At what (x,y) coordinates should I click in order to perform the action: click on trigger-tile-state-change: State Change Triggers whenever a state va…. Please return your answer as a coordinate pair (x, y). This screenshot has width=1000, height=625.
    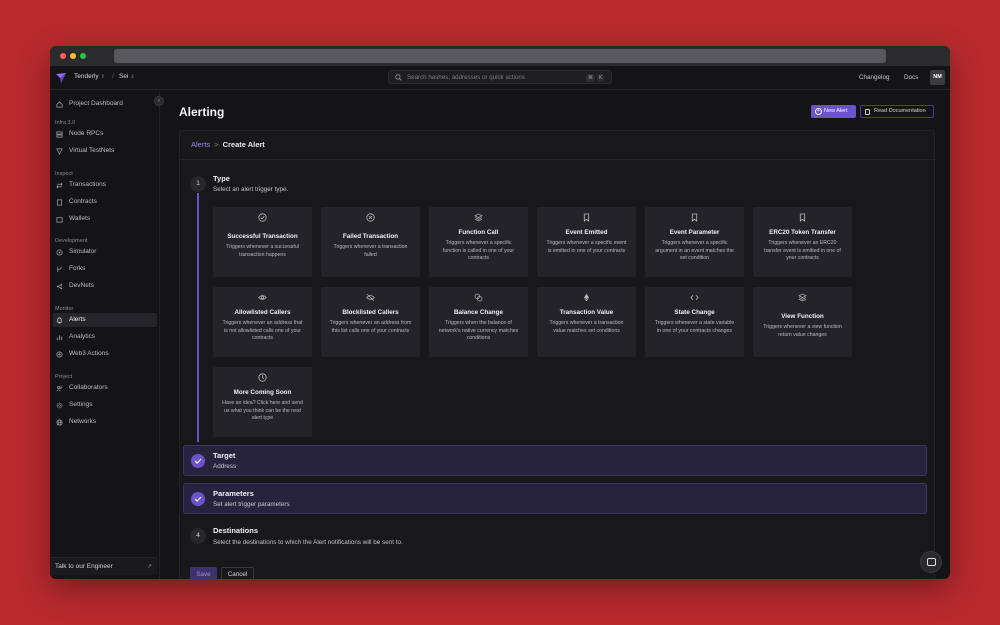
    Looking at the image, I should click on (694, 322).